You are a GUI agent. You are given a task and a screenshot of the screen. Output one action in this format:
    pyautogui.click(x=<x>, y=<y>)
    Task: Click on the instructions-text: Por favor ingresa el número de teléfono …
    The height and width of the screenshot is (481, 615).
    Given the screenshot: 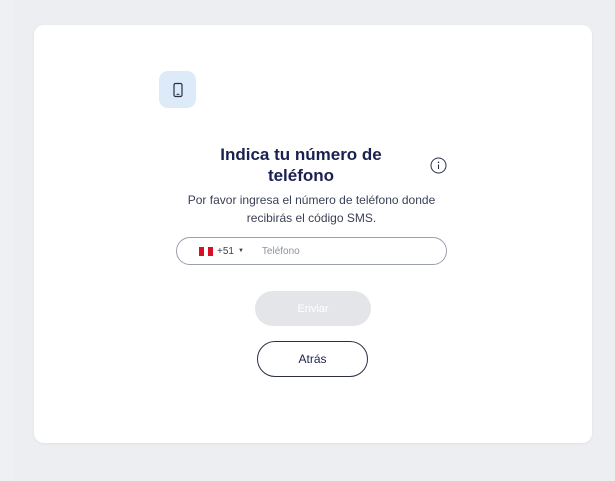 What is the action you would take?
    pyautogui.click(x=311, y=209)
    